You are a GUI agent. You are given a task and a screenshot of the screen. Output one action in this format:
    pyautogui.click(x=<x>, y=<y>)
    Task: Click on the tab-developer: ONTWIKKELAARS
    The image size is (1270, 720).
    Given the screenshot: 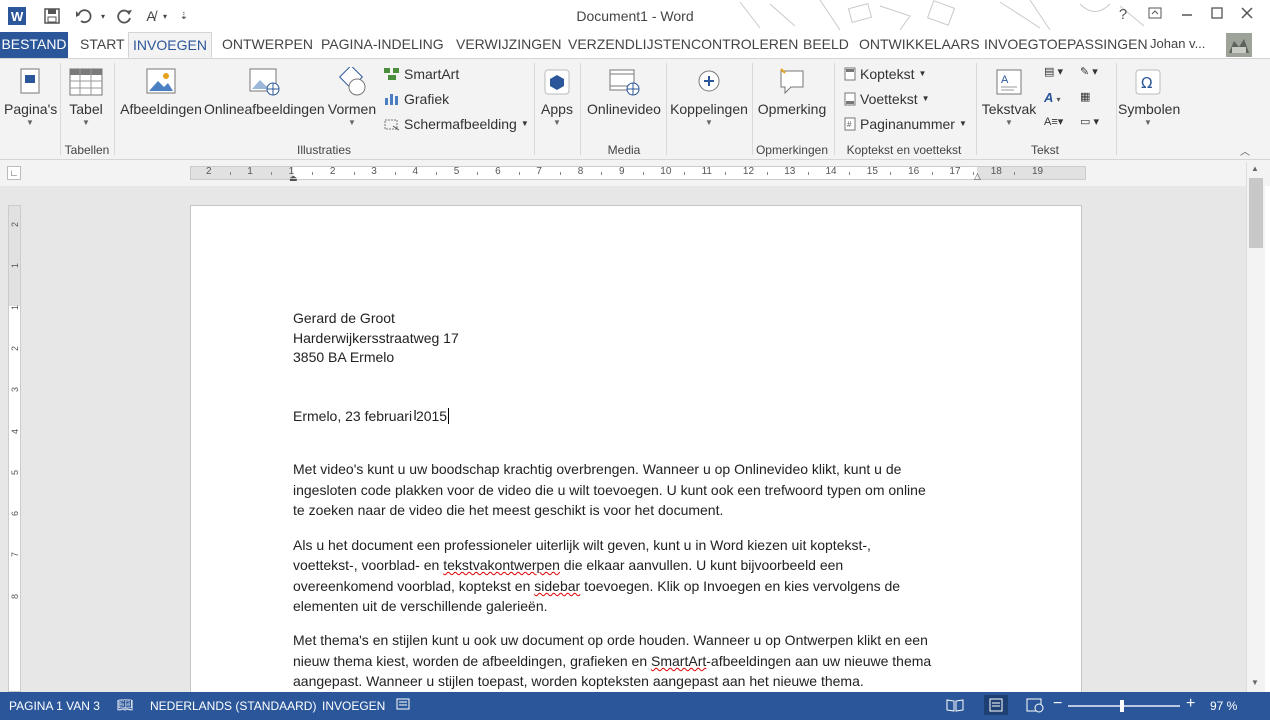 What is the action you would take?
    pyautogui.click(x=919, y=45)
    